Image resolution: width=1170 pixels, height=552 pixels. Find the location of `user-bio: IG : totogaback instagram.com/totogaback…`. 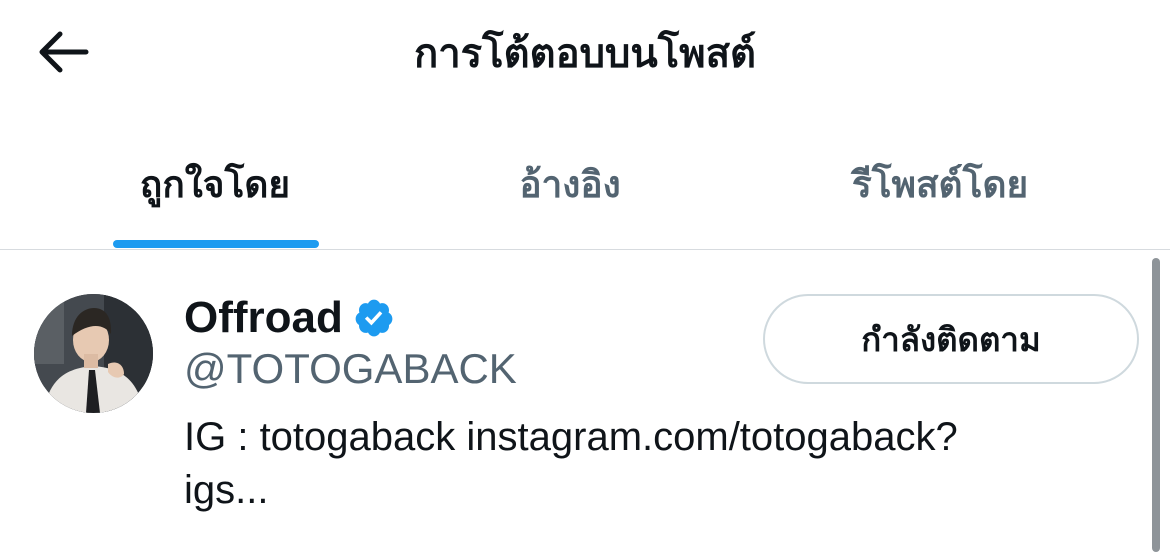

user-bio: IG : totogaback instagram.com/totogaback… is located at coordinates (634, 464).